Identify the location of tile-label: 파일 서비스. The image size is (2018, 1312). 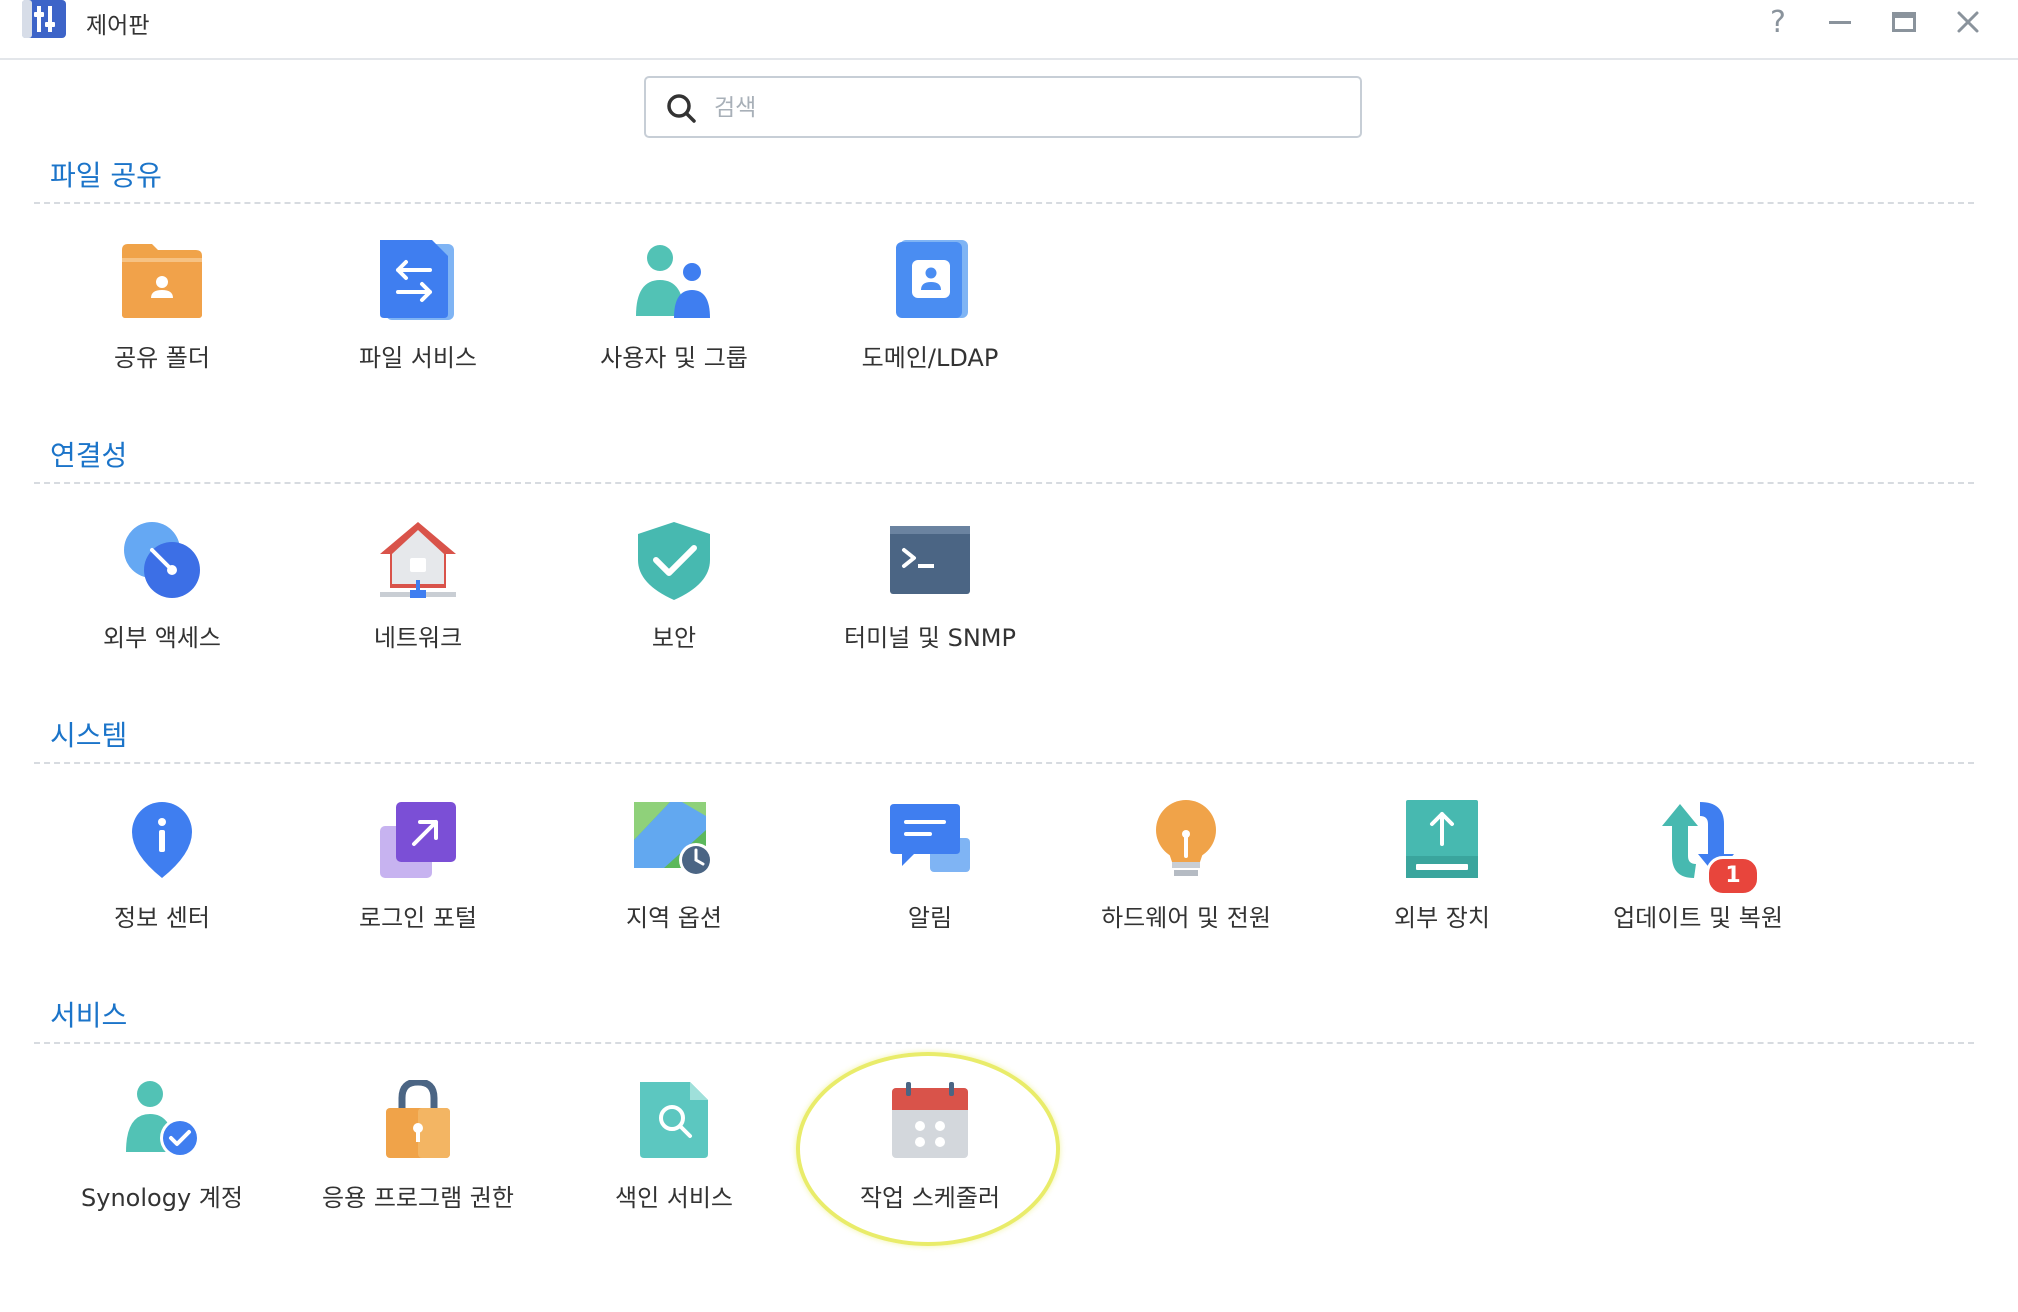
(418, 358).